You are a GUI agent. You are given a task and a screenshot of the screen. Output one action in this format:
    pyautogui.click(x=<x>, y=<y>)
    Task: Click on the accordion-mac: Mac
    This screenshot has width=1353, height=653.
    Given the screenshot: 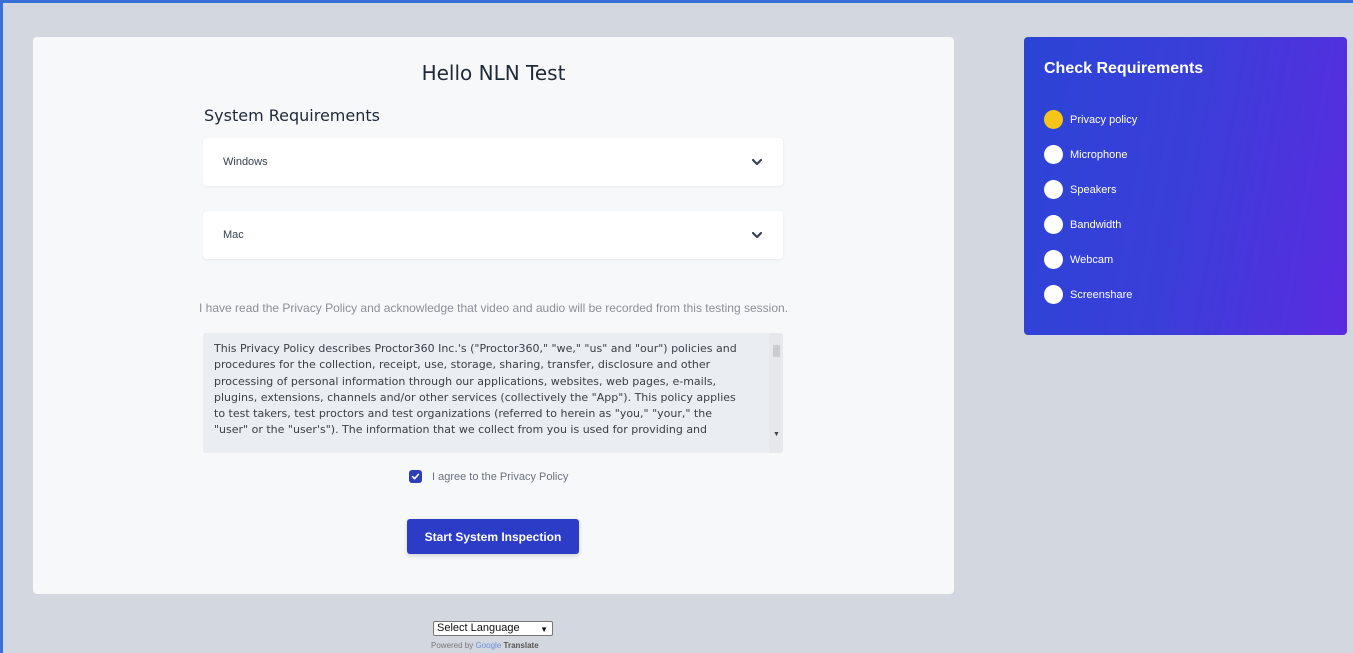 What is the action you would take?
    pyautogui.click(x=493, y=235)
    